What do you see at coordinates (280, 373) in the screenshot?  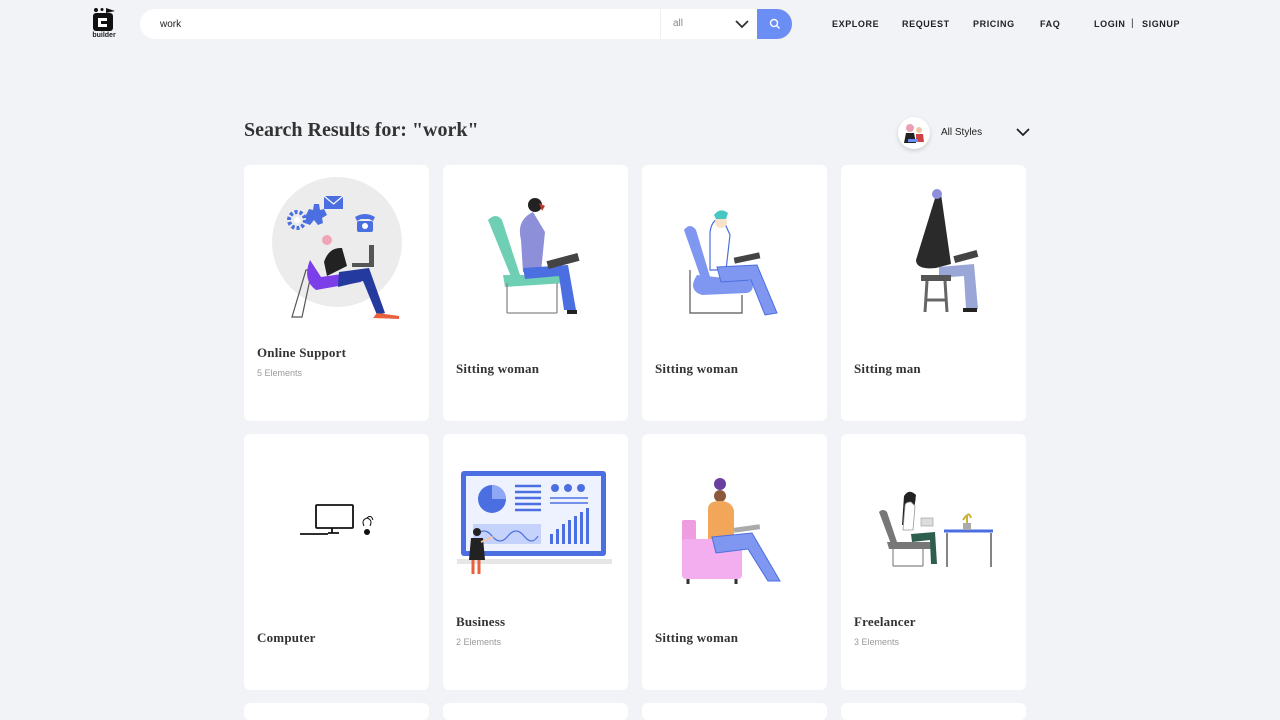 I see `card-subtitle: 5 Elements` at bounding box center [280, 373].